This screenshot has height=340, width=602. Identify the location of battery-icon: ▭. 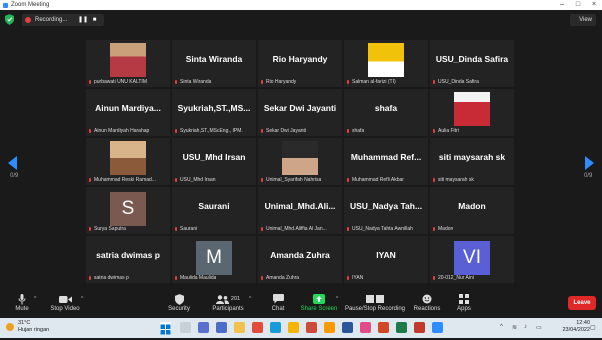
(539, 327).